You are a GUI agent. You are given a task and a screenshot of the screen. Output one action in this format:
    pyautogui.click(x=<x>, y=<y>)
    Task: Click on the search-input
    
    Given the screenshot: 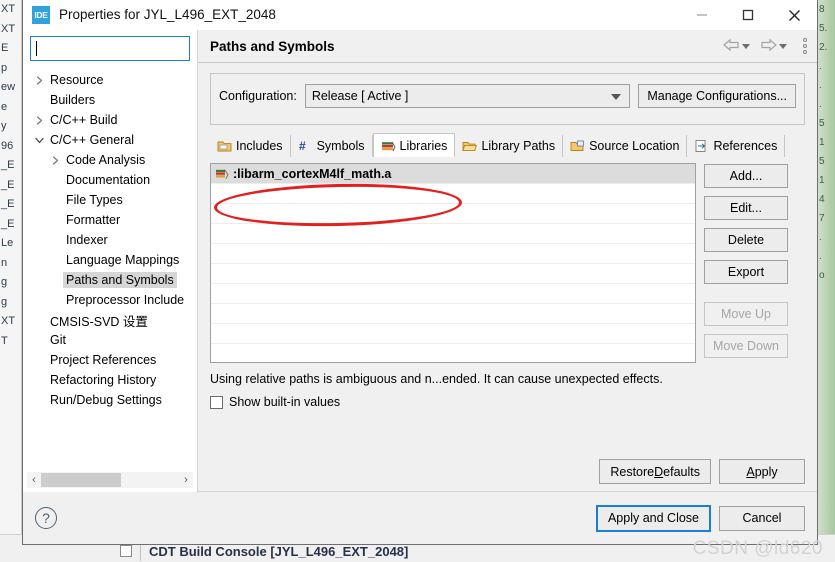 What is the action you would take?
    pyautogui.click(x=110, y=48)
    